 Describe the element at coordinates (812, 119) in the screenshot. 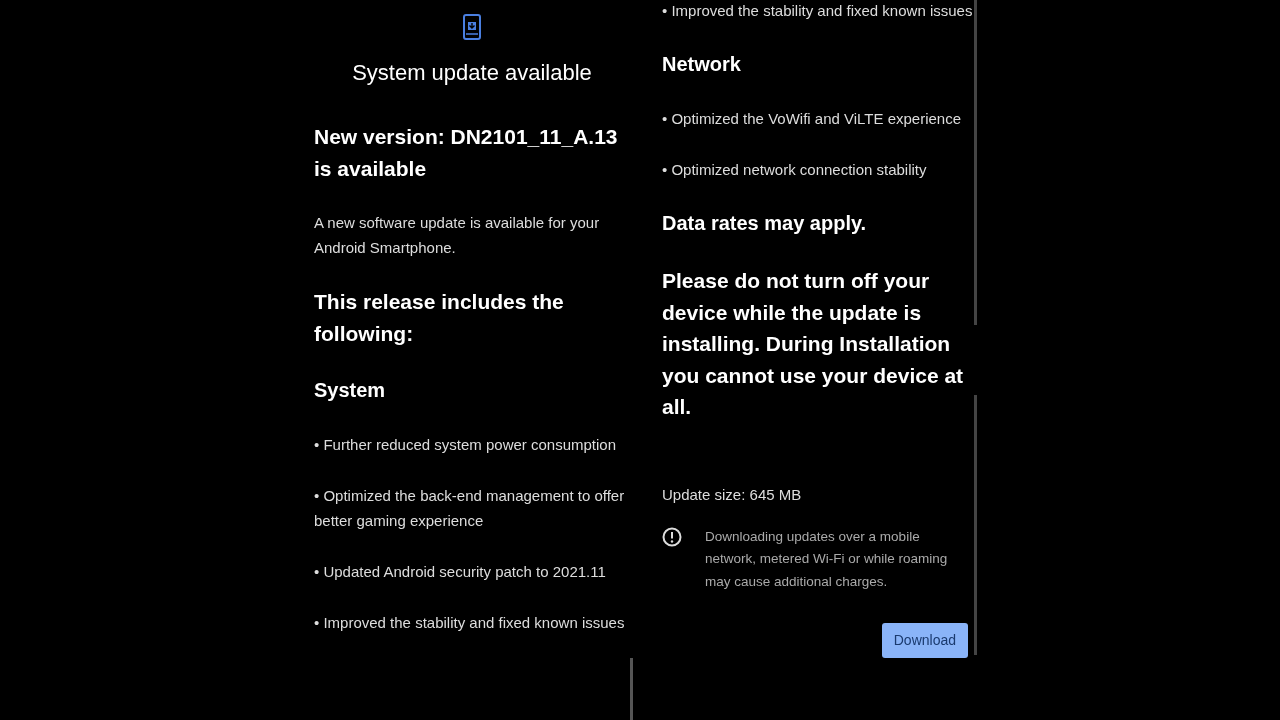

I see `body-text: • Optimized the VoWifi and ViLTE experience` at that location.